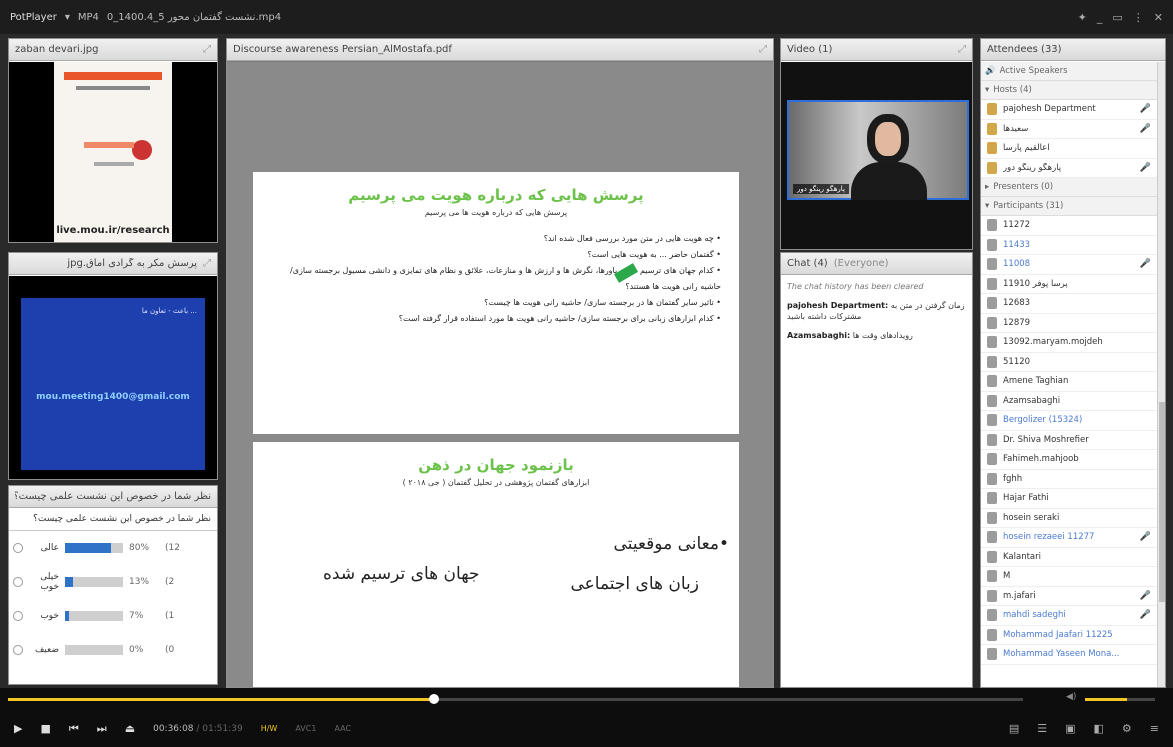 This screenshot has width=1173, height=747. I want to click on hosts-group-header: ▾ Hosts (4), so click(1069, 90).